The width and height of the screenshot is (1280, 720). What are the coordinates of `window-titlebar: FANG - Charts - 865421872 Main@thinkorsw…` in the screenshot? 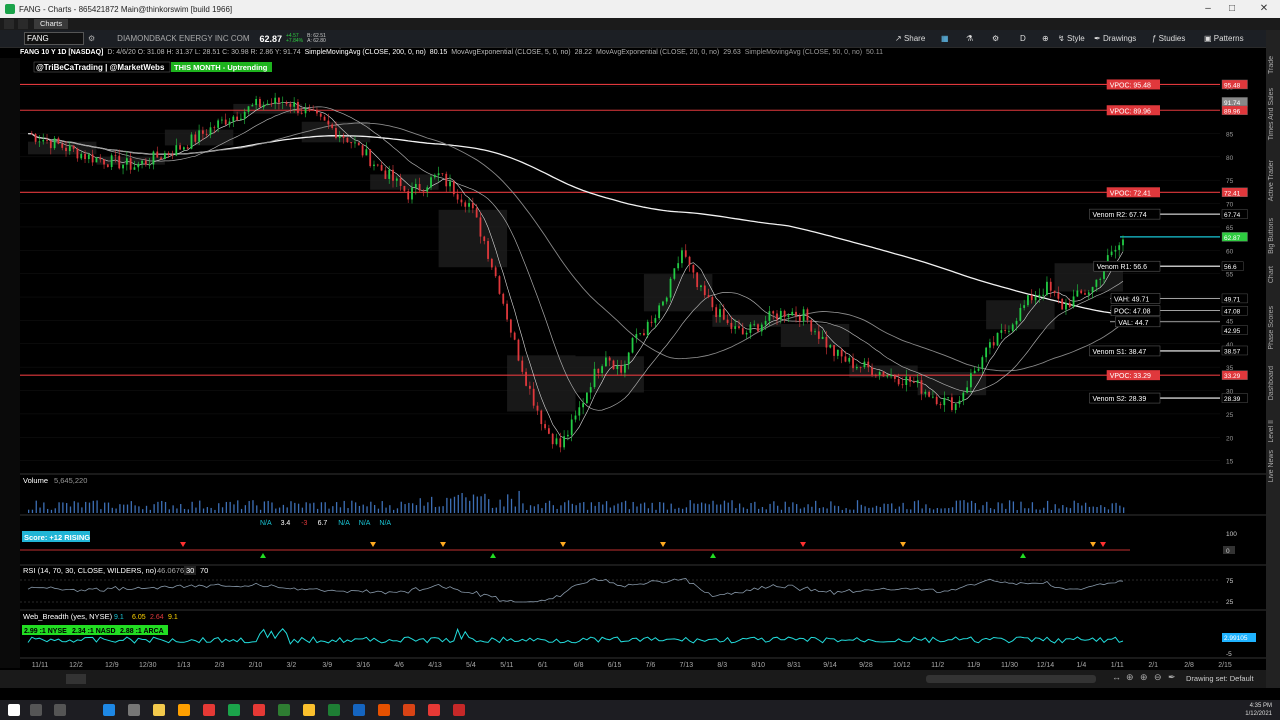 It's located at (640, 9).